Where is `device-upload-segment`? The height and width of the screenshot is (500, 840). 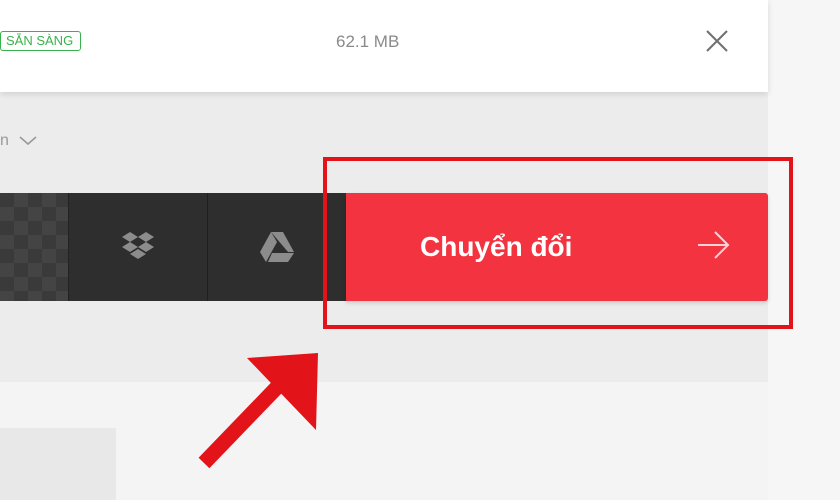 device-upload-segment is located at coordinates (34, 247).